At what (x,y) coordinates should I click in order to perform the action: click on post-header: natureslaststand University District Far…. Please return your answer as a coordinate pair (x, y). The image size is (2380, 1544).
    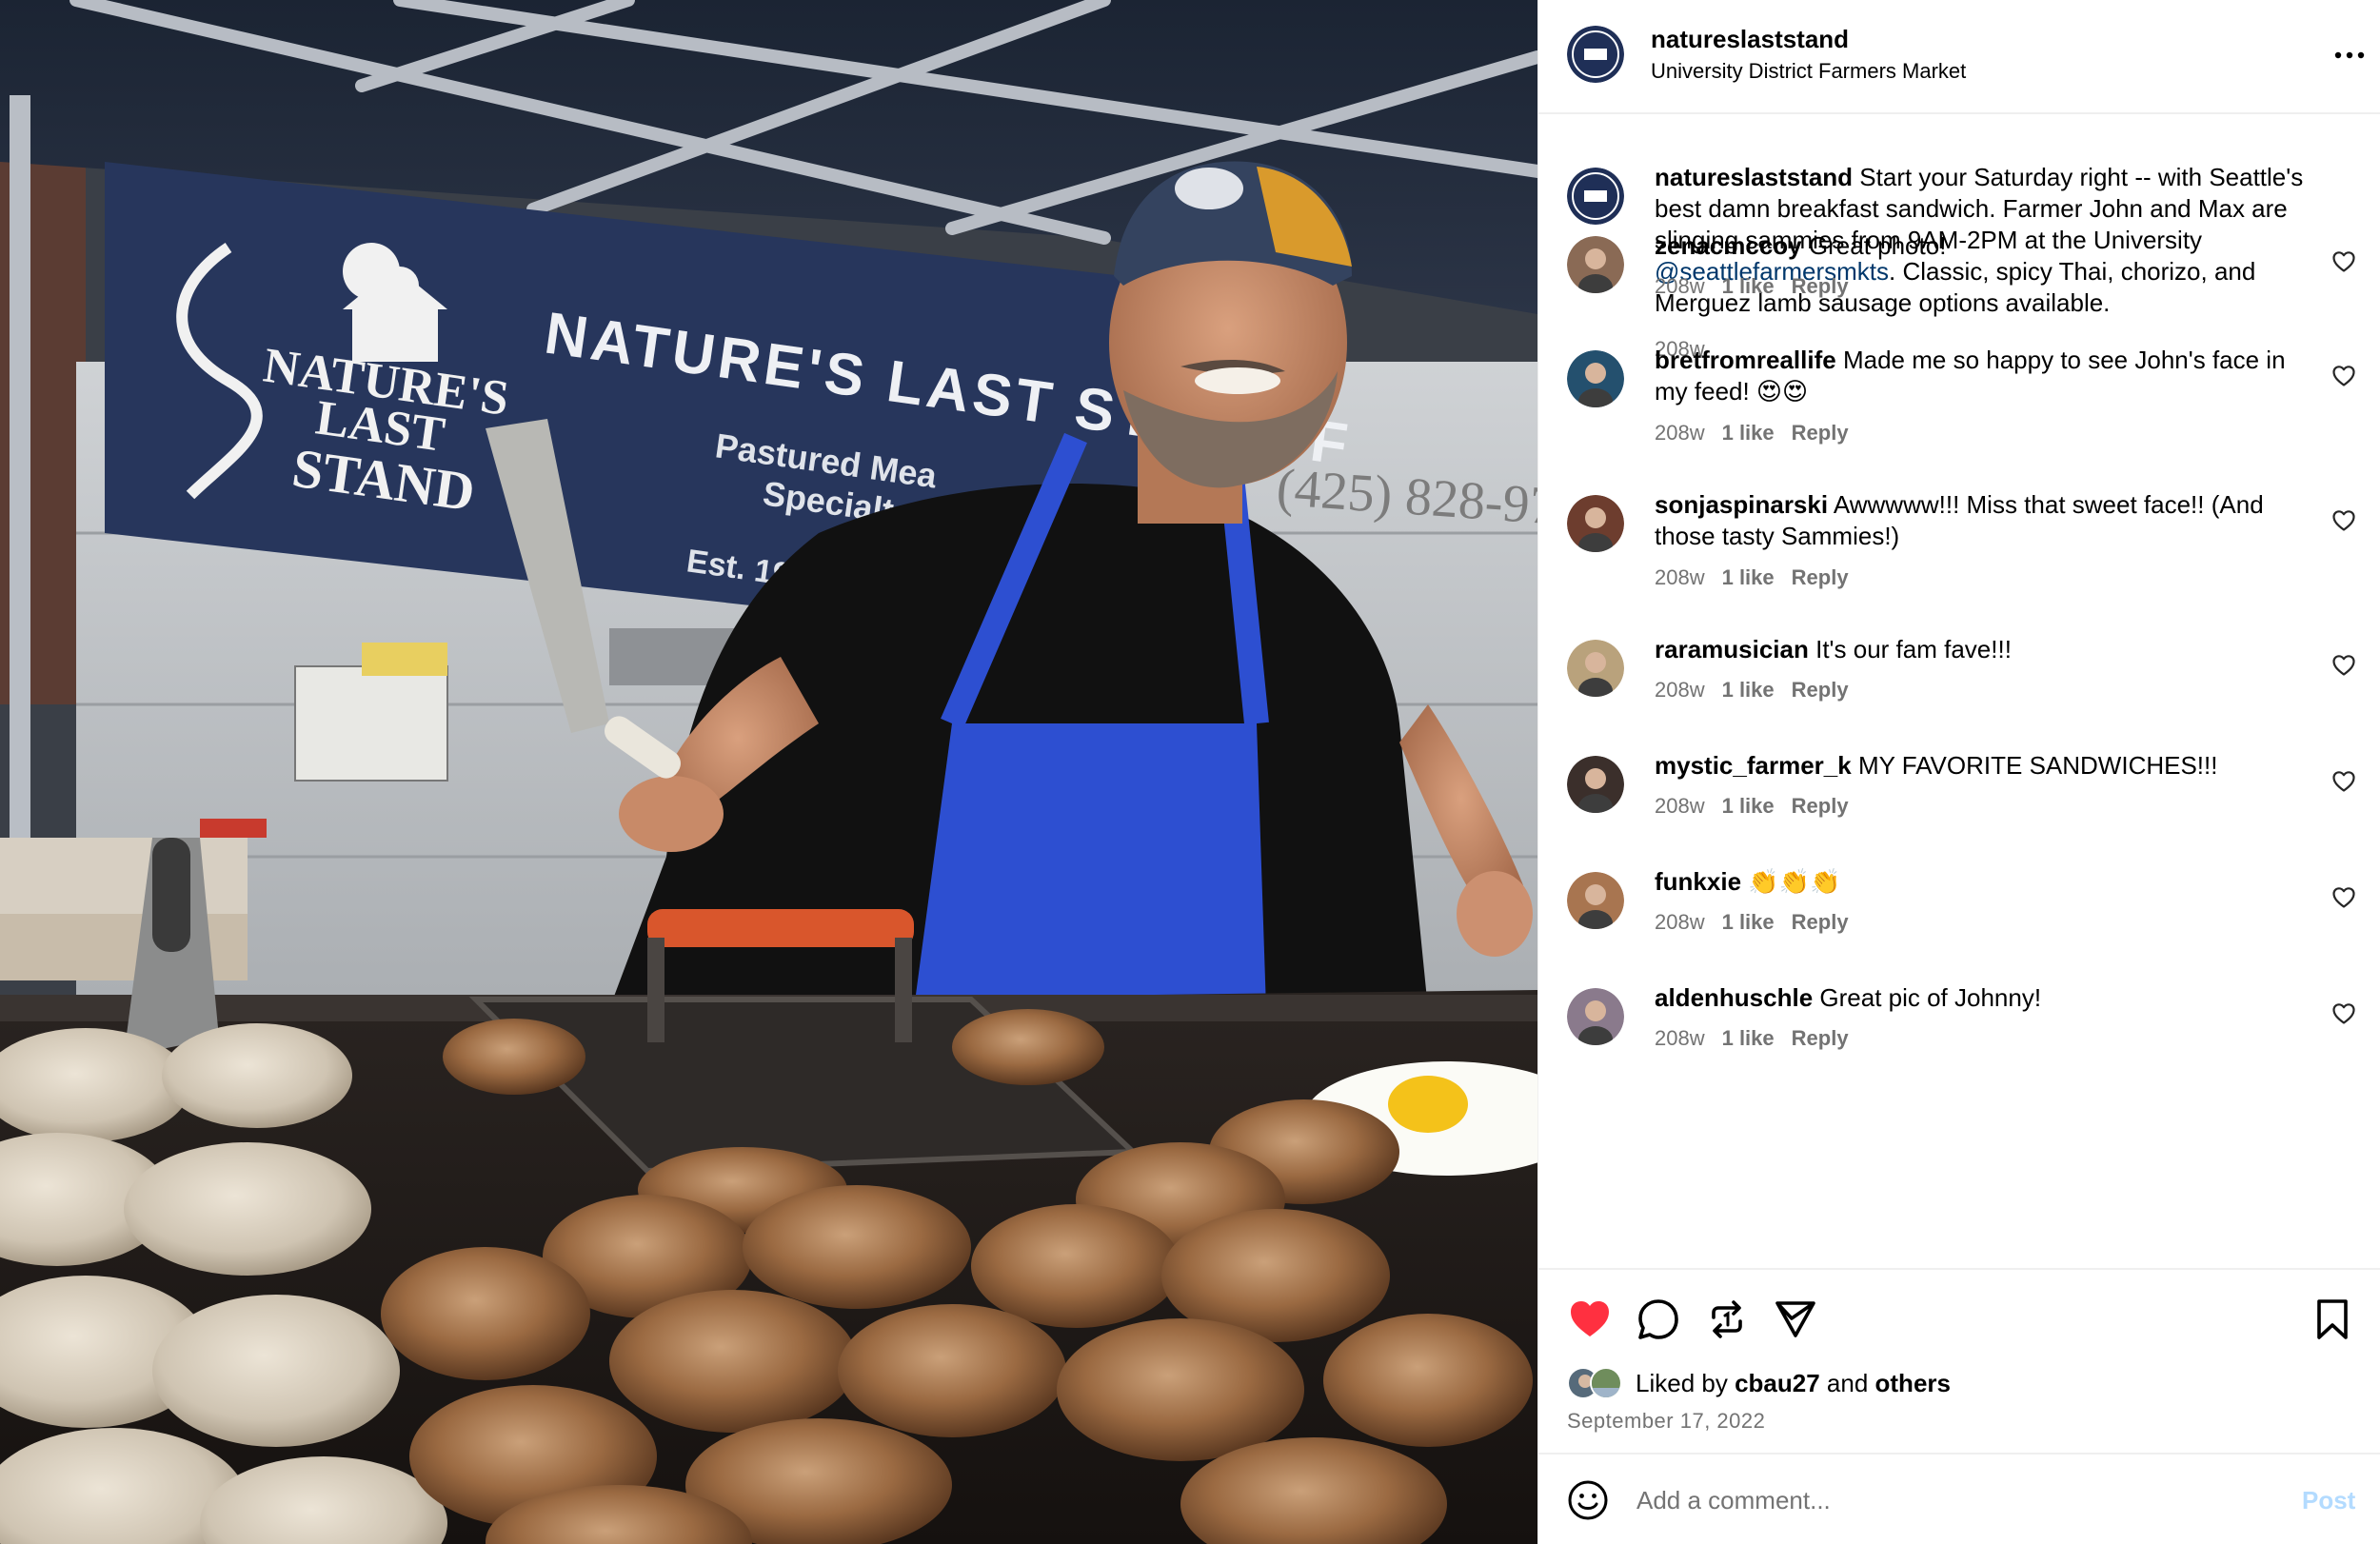
    Looking at the image, I should click on (1959, 57).